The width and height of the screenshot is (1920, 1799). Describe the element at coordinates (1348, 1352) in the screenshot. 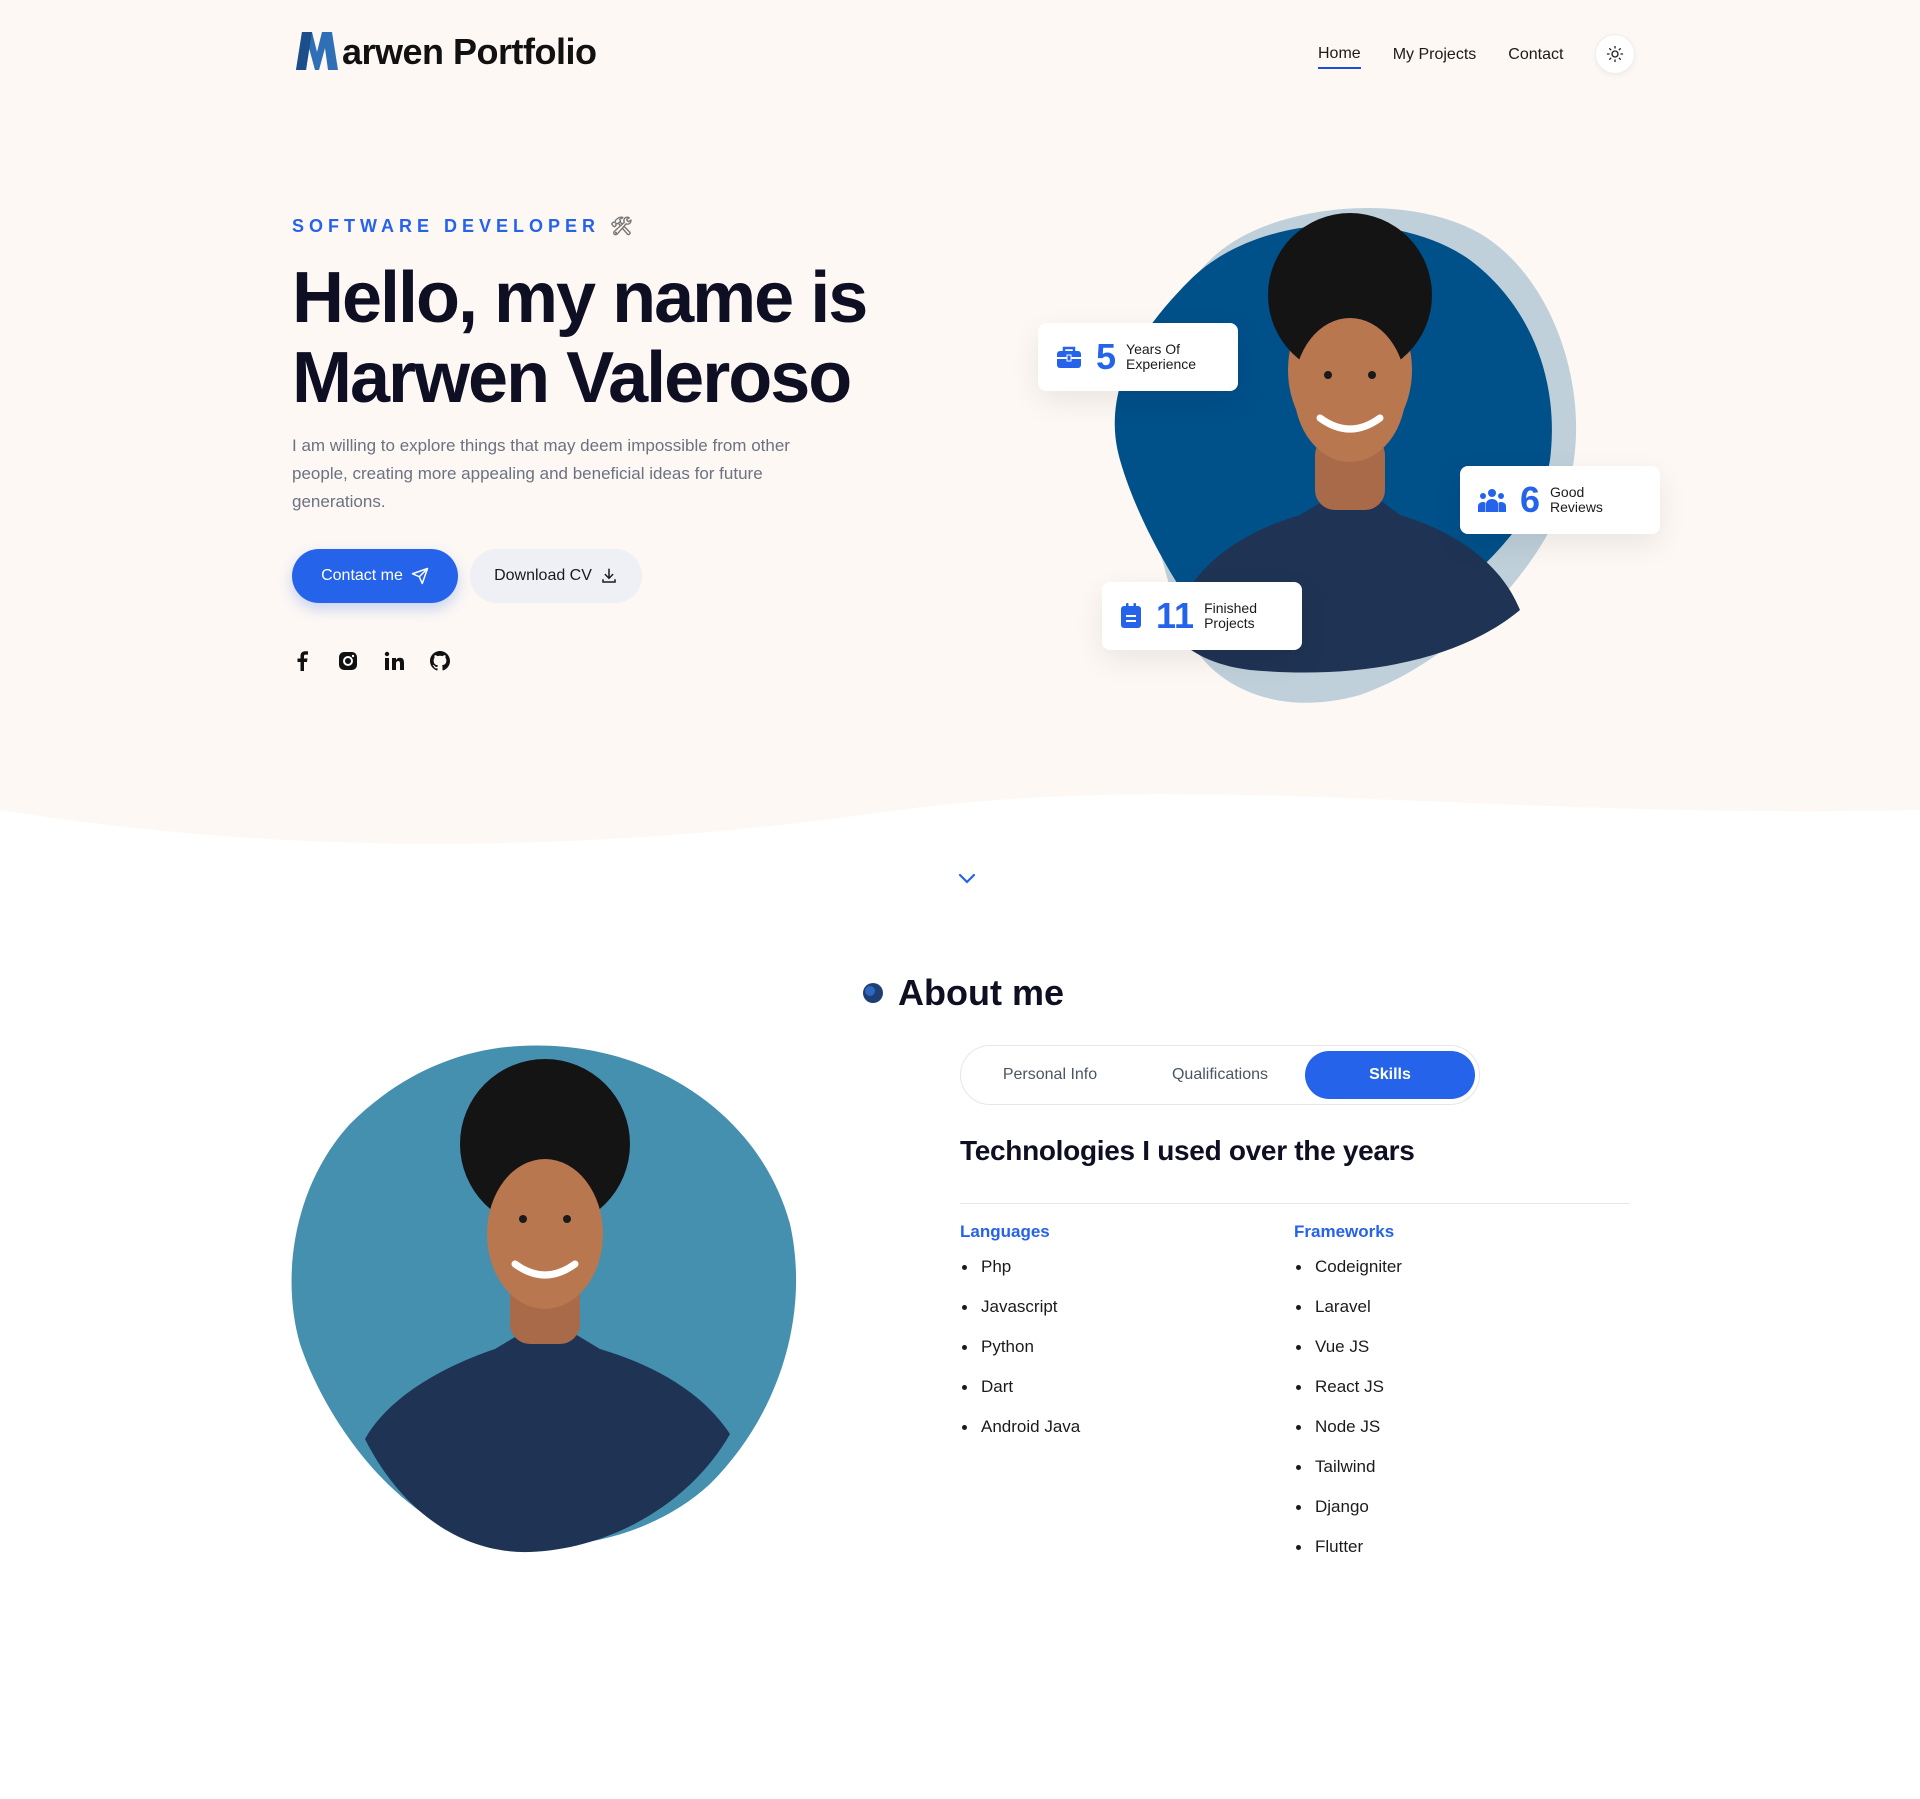

I see `framework-item: Vue JS` at that location.